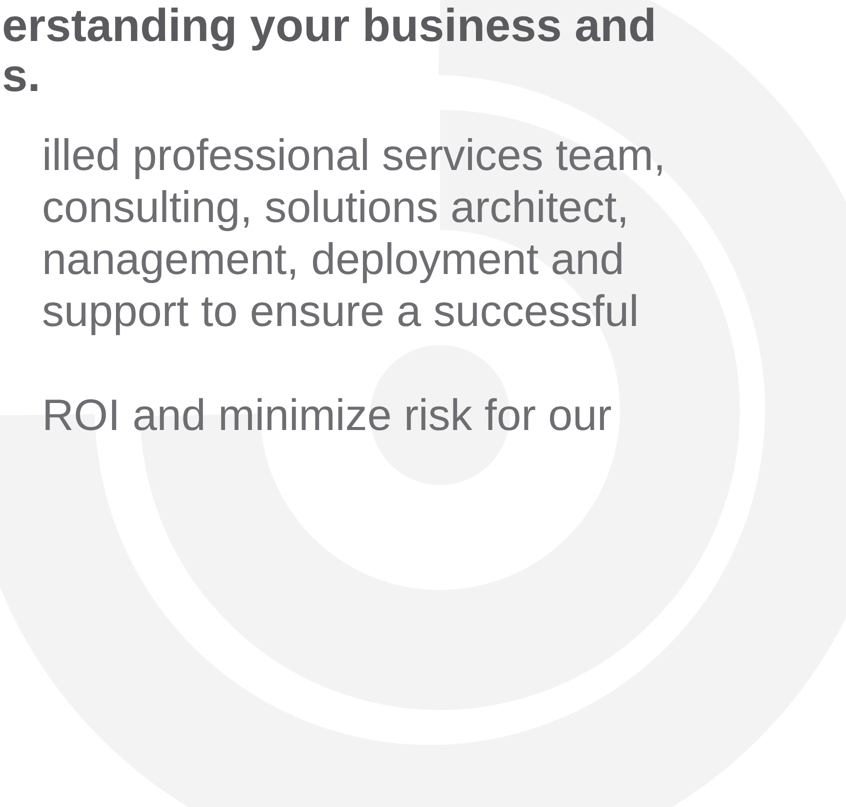 The image size is (846, 807). Describe the element at coordinates (327, 416) in the screenshot. I see `body-text: ROI and minimize risk for our` at that location.